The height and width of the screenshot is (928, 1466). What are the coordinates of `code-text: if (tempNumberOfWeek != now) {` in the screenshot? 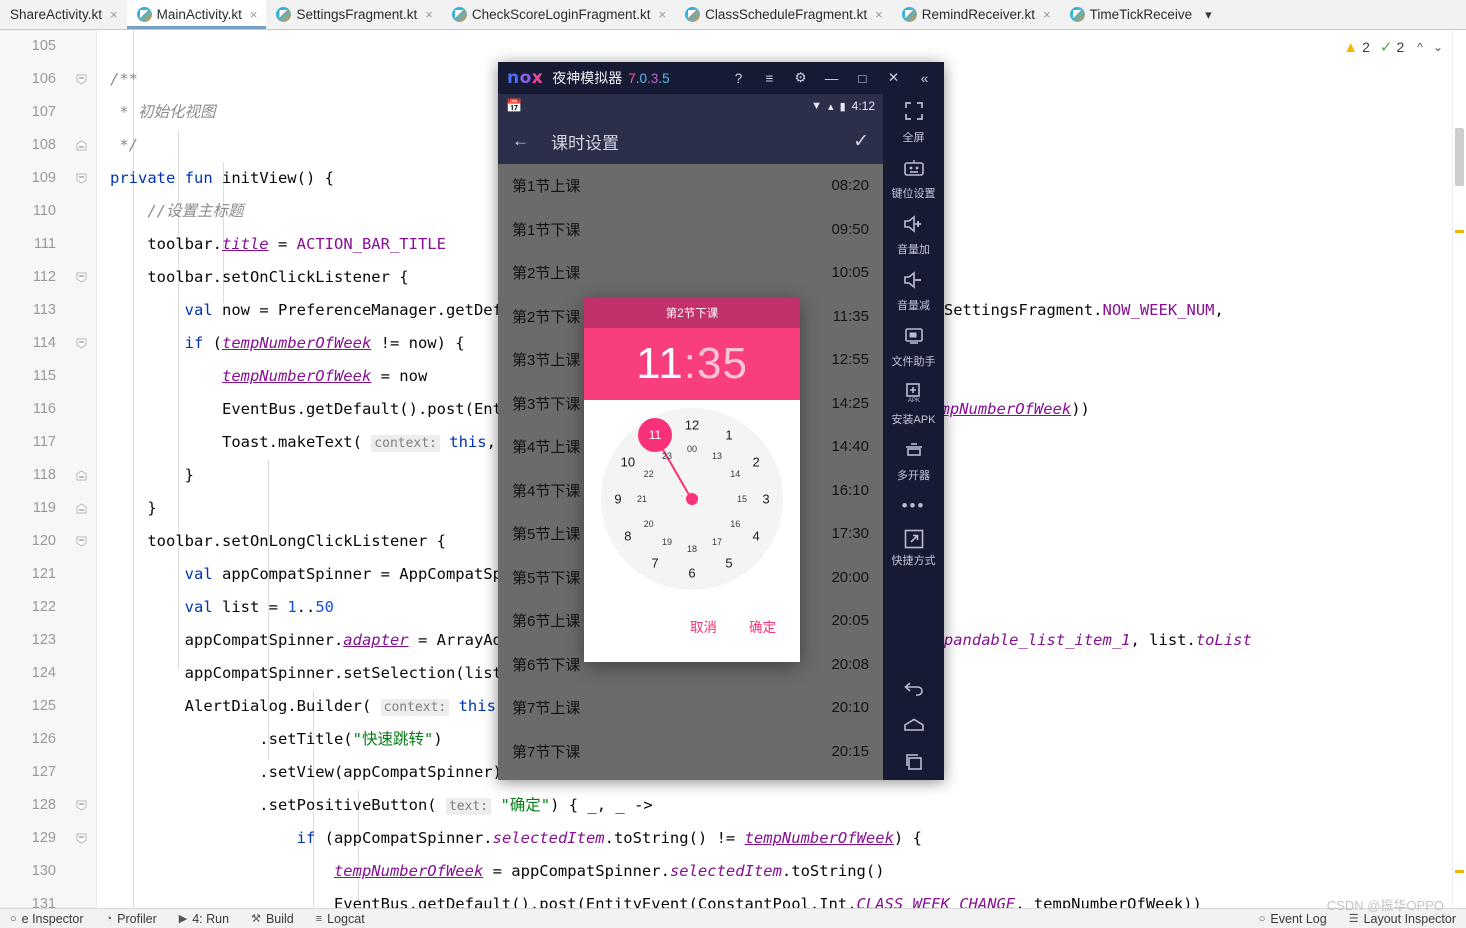 It's located at (287, 343).